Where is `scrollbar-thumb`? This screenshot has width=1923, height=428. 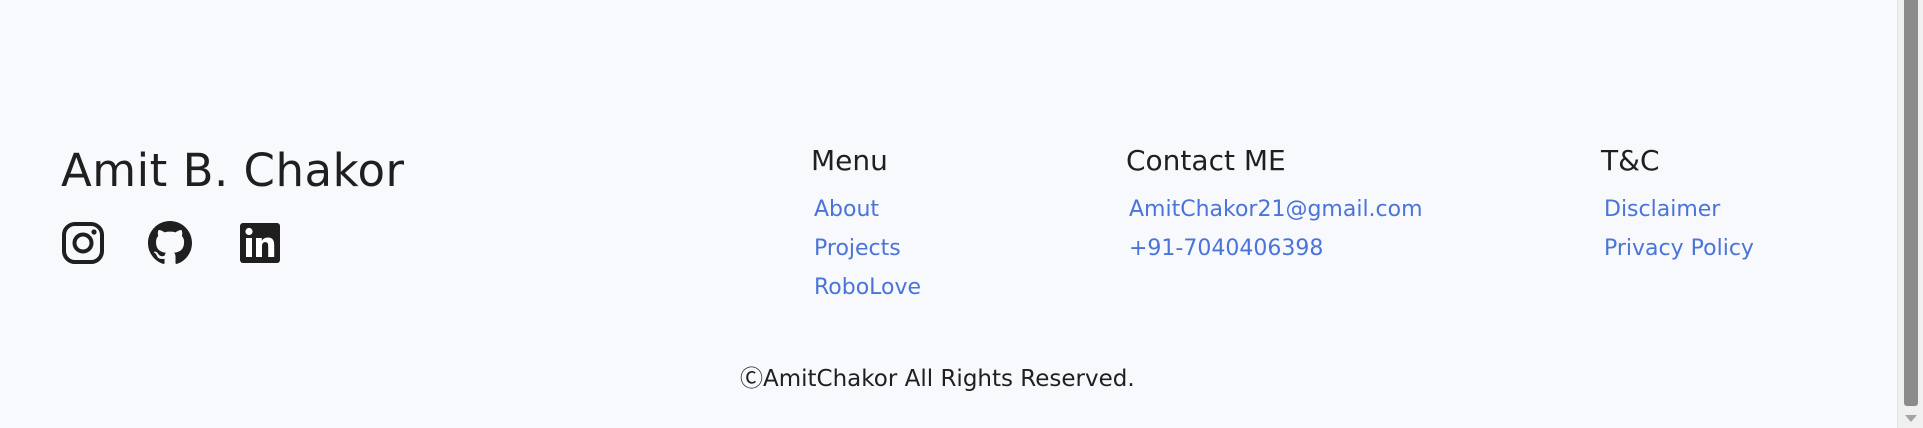
scrollbar-thumb is located at coordinates (1911, 203).